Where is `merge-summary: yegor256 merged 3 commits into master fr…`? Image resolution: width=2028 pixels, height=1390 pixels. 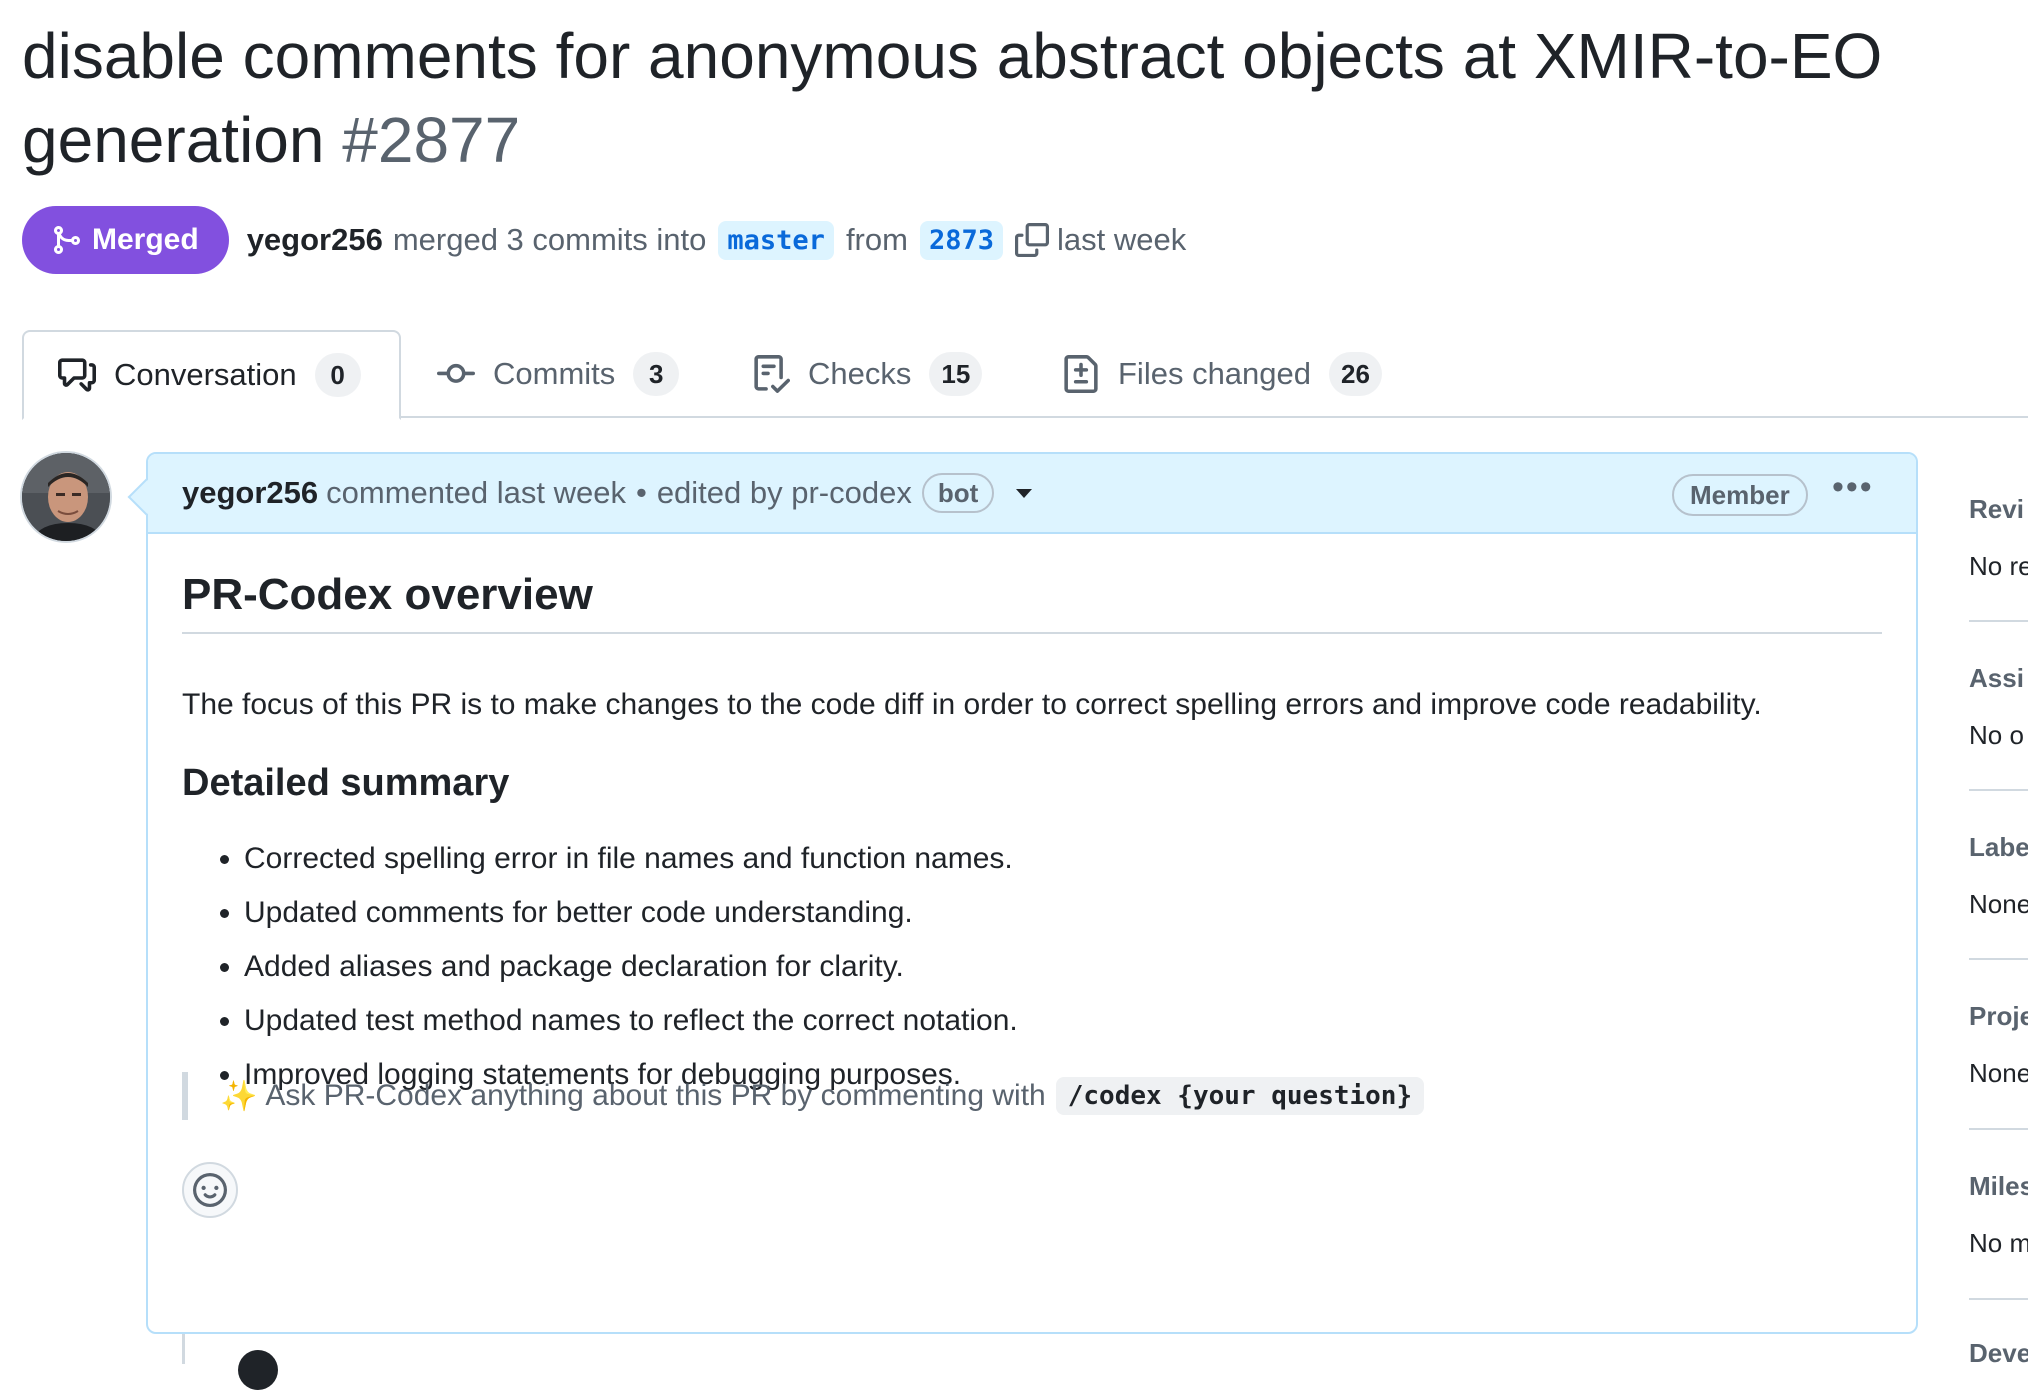 merge-summary: yegor256 merged 3 commits into master fr… is located at coordinates (717, 240).